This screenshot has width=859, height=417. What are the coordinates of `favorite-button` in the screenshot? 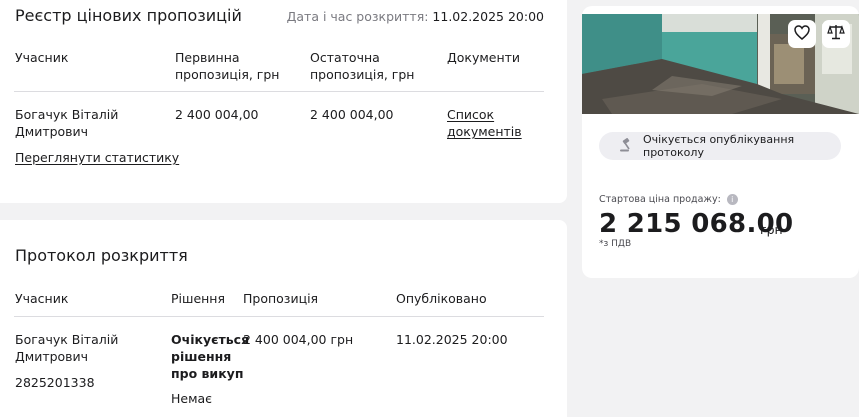 It's located at (802, 34).